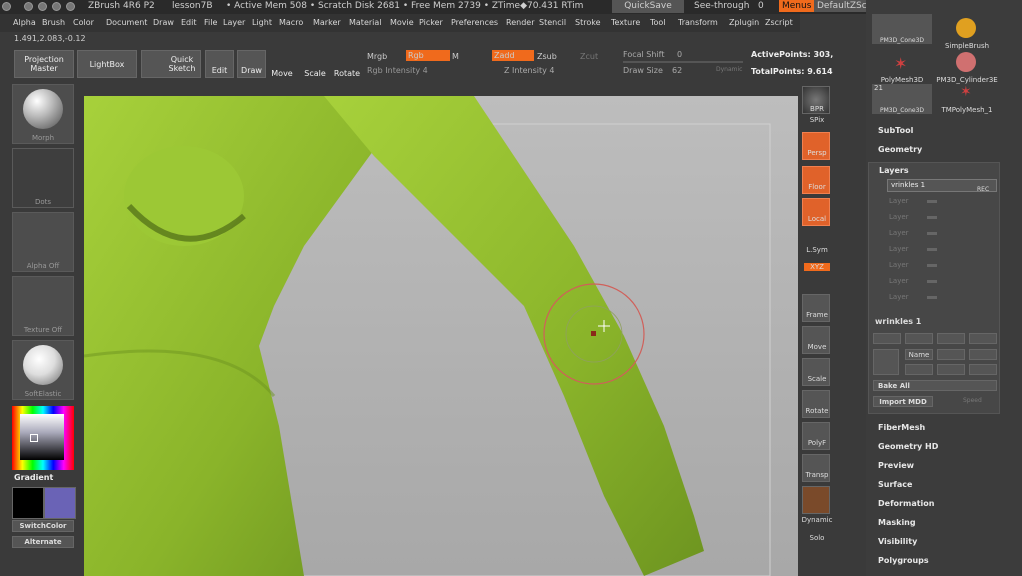  Describe the element at coordinates (900, 149) in the screenshot. I see `geometry-section: Geometry` at that location.